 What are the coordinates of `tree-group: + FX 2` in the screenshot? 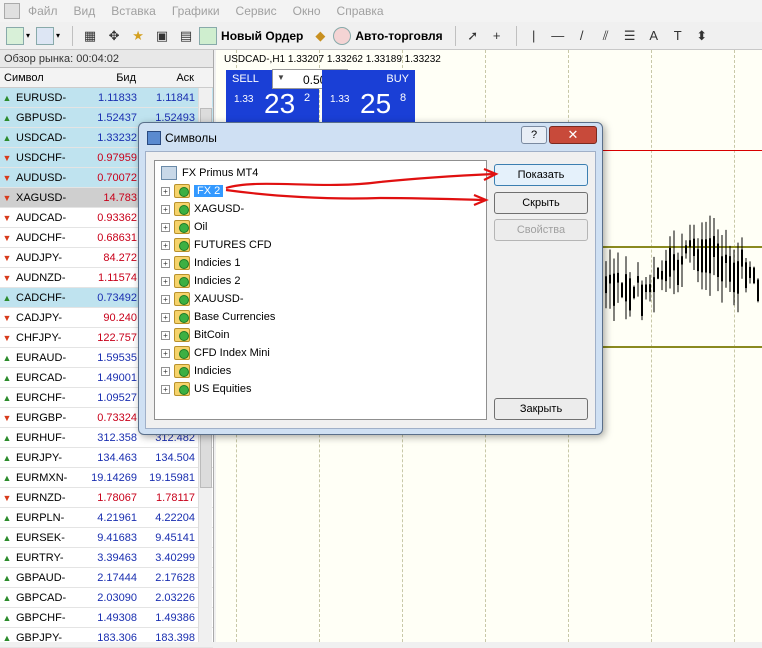 It's located at (192, 191).